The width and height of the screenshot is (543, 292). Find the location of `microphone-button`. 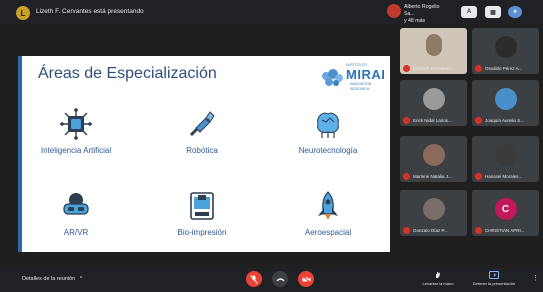

microphone-button is located at coordinates (254, 279).